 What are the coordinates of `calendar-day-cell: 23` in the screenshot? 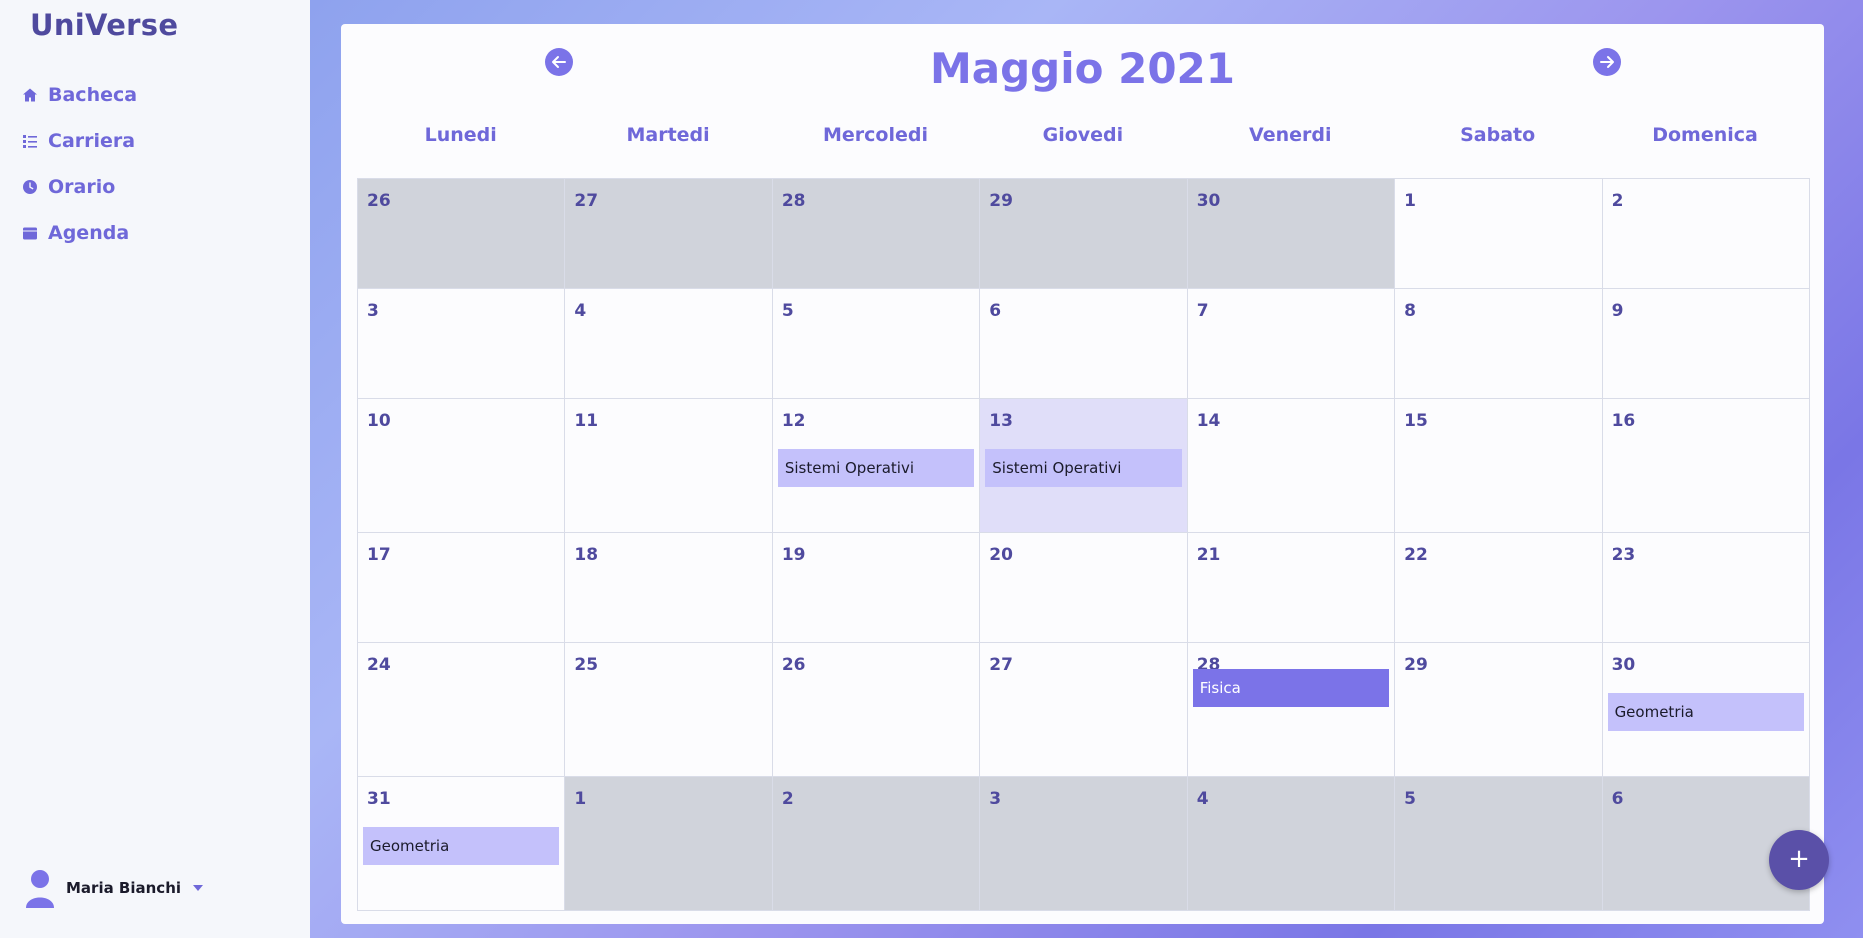 It's located at (1706, 588).